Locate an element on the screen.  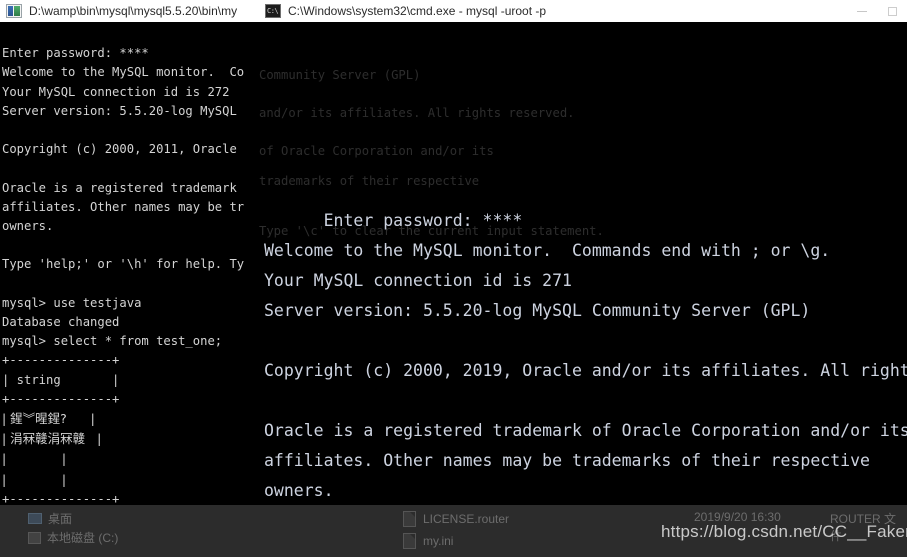
maximize-button is located at coordinates (892, 11).